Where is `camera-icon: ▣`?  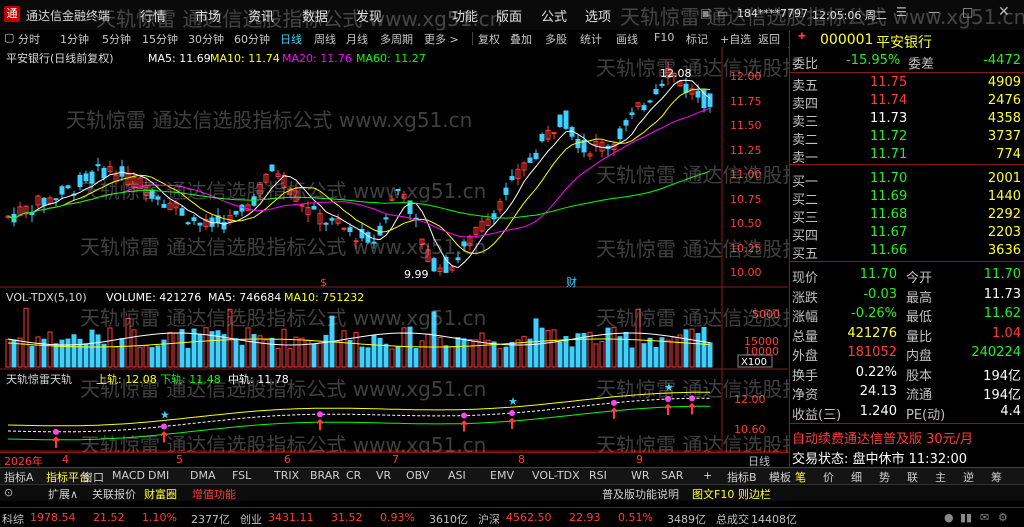
camera-icon: ▣ is located at coordinates (705, 13).